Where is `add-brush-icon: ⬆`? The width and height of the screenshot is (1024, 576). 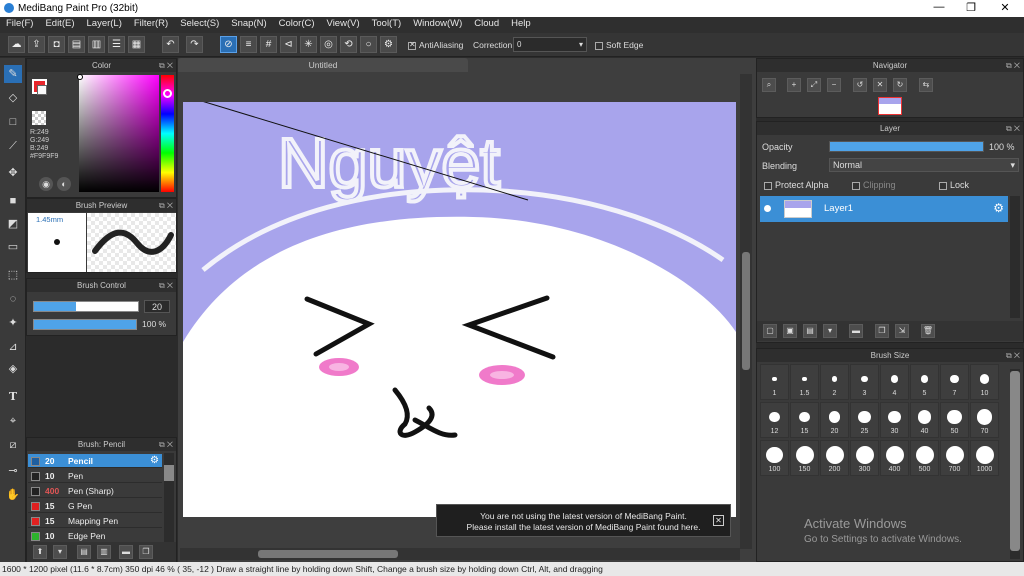 add-brush-icon: ⬆ is located at coordinates (40, 552).